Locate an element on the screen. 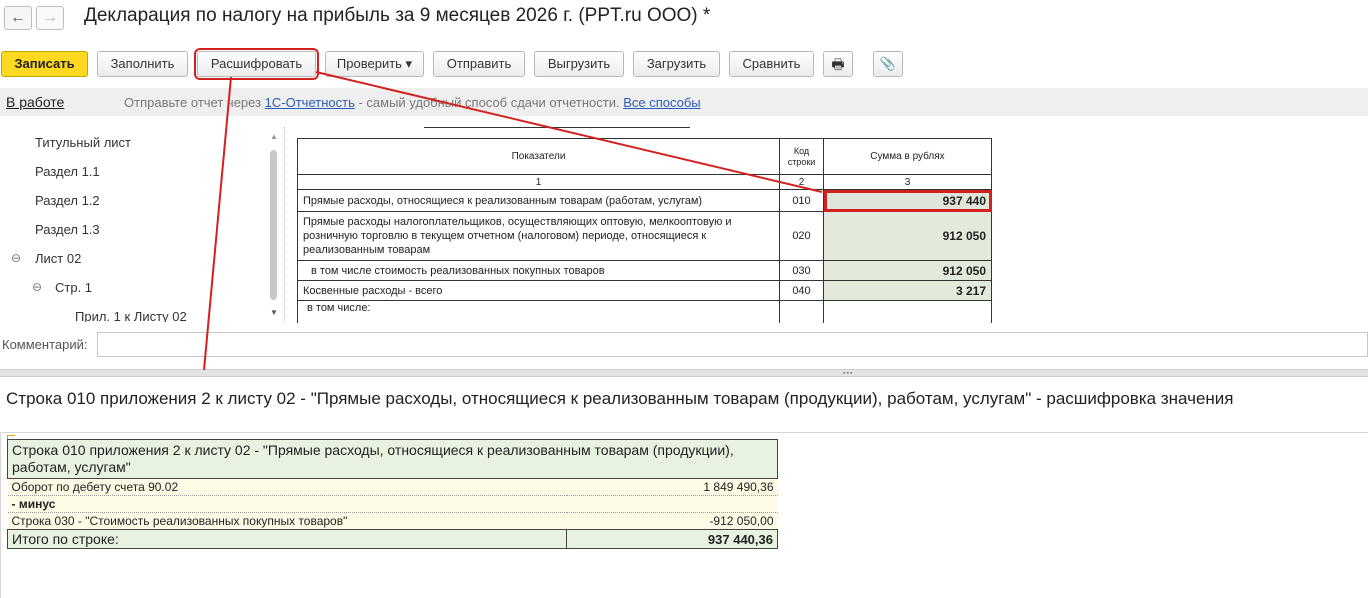 This screenshot has height=598, width=1368. header-indicators: Показатели is located at coordinates (538, 156).